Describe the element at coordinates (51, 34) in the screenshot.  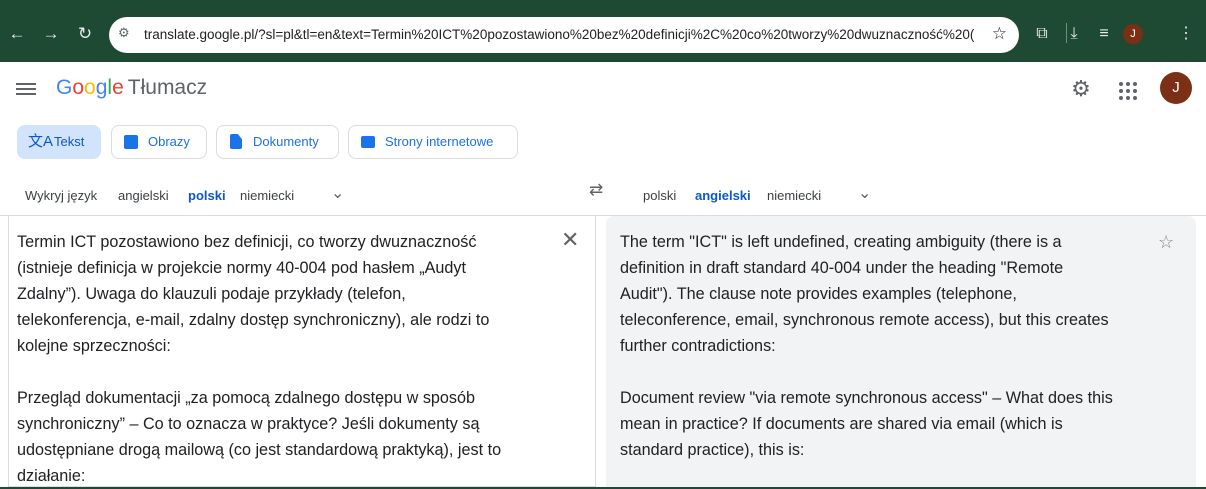
I see `forward-icon: →` at that location.